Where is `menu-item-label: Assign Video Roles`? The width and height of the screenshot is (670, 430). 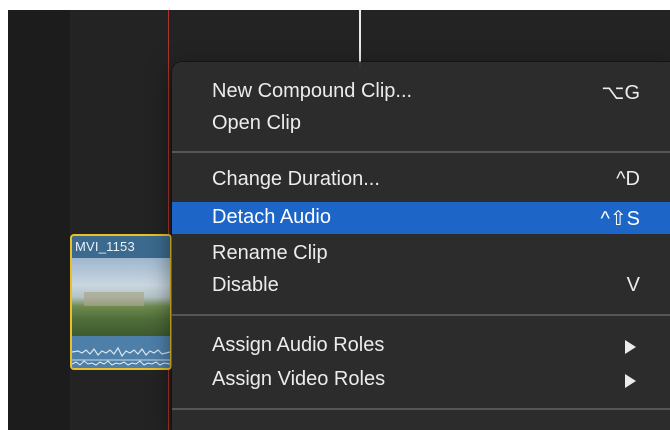
menu-item-label: Assign Video Roles is located at coordinates (299, 379).